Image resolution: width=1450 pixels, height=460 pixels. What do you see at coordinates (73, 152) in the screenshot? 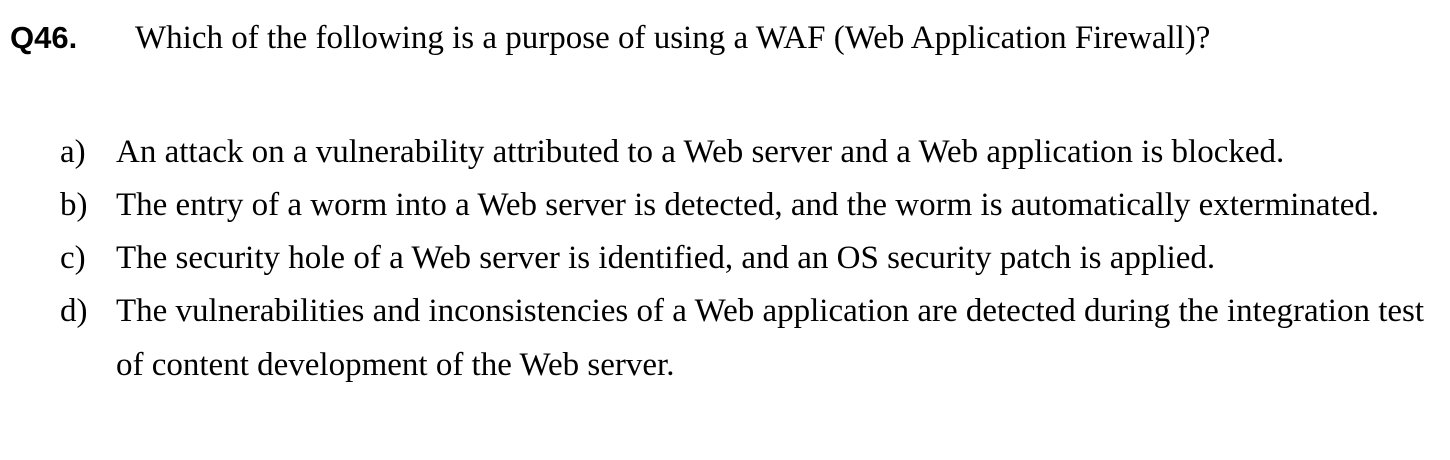
I see `option-label: a)` at bounding box center [73, 152].